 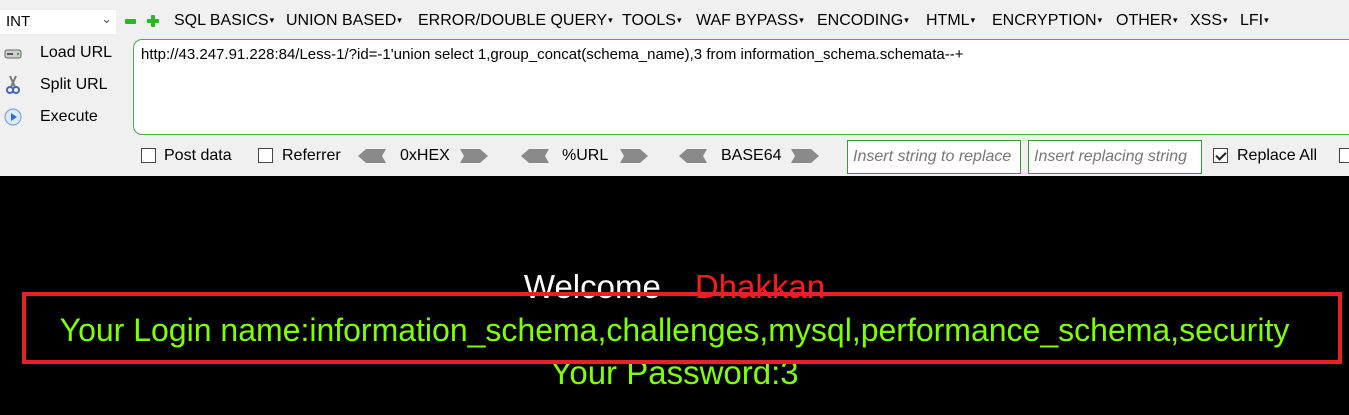 I want to click on injection-type-value: INT, so click(x=18, y=21).